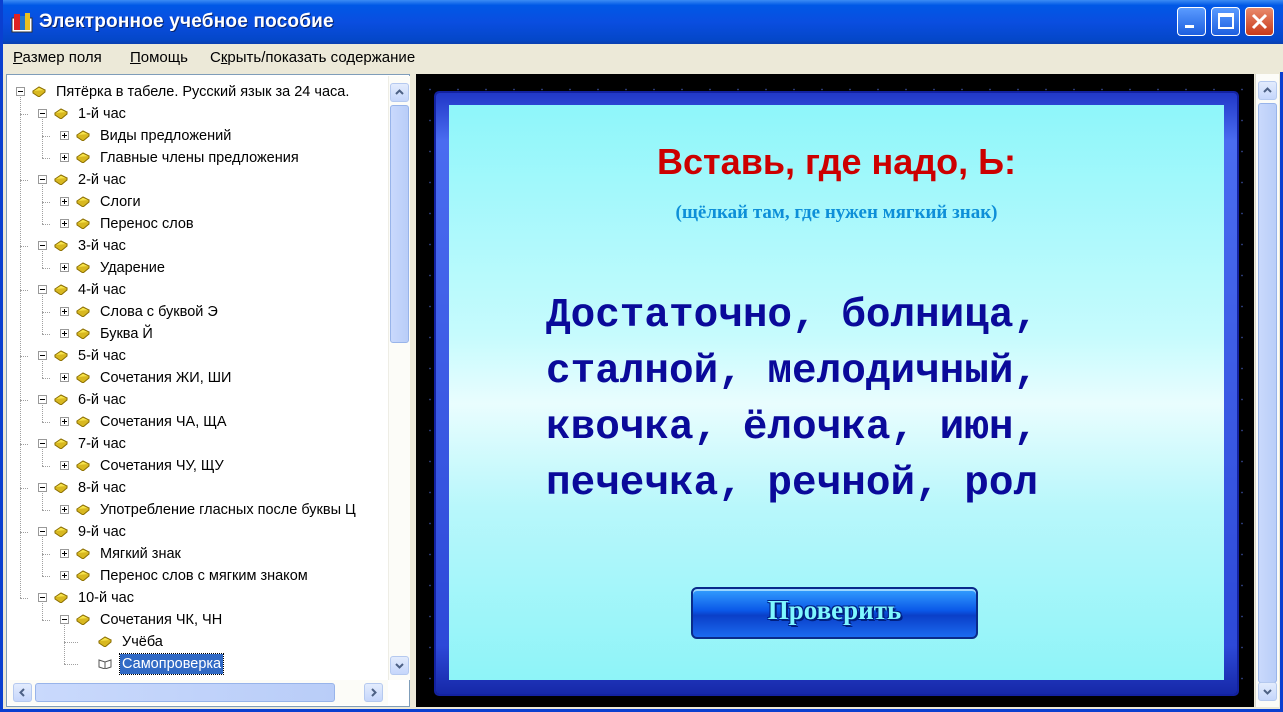 The height and width of the screenshot is (712, 1283). I want to click on menu-help: Помощь, so click(159, 57).